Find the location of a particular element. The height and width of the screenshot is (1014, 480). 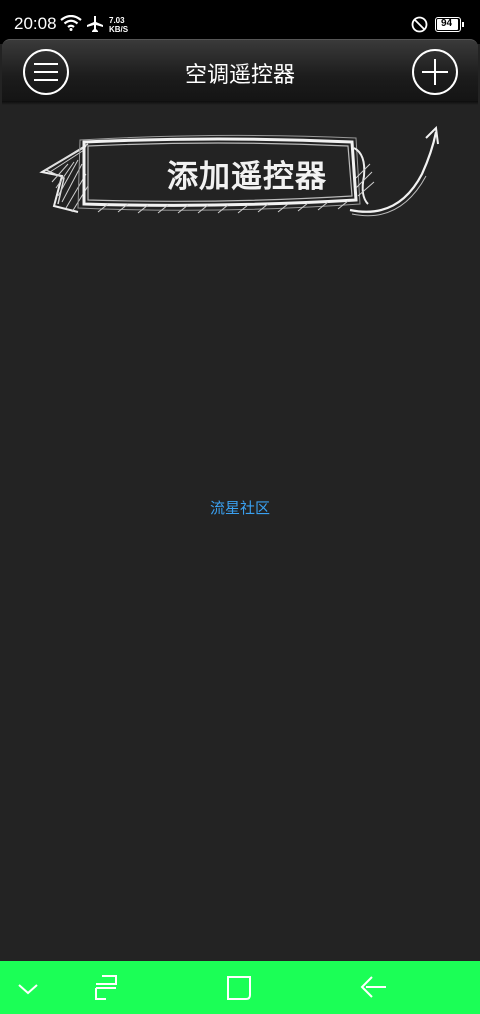

community-link: 流星社区 is located at coordinates (240, 507).